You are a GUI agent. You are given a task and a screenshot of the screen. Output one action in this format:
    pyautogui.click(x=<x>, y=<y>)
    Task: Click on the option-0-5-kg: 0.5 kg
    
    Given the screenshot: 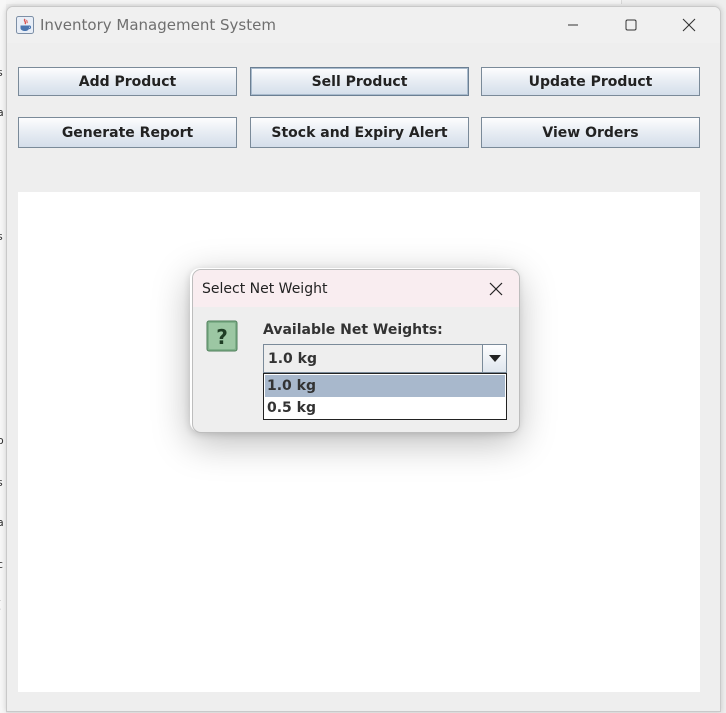 What is the action you would take?
    pyautogui.click(x=385, y=408)
    